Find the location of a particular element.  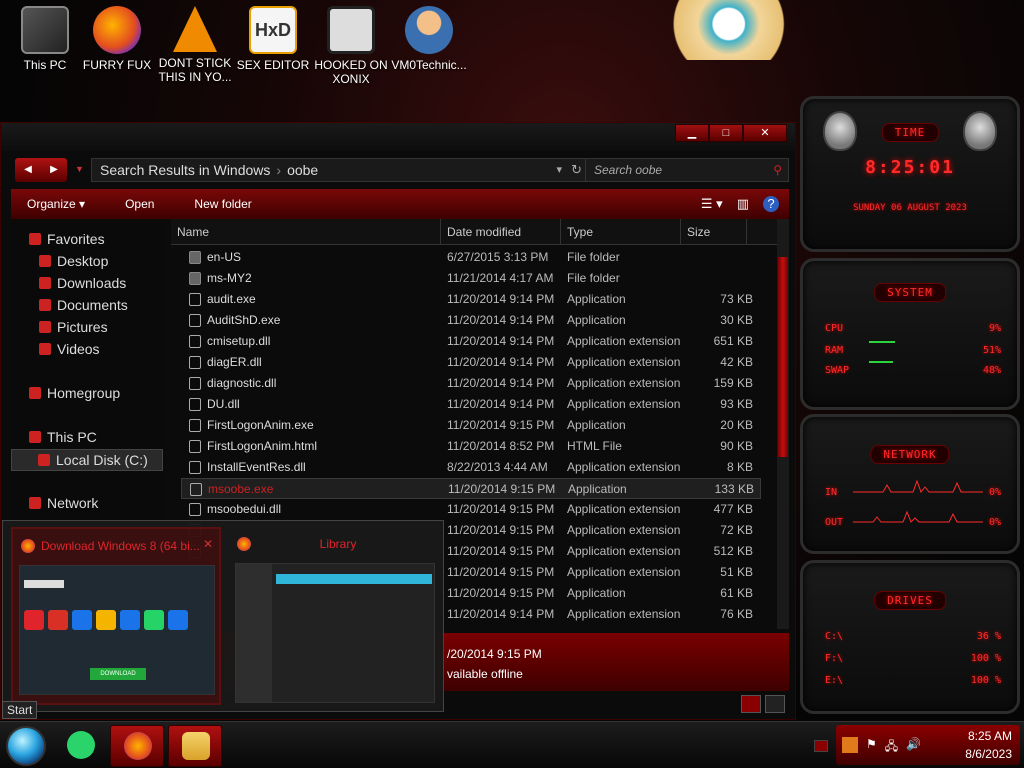

drive-icon is located at coordinates (44, 460).